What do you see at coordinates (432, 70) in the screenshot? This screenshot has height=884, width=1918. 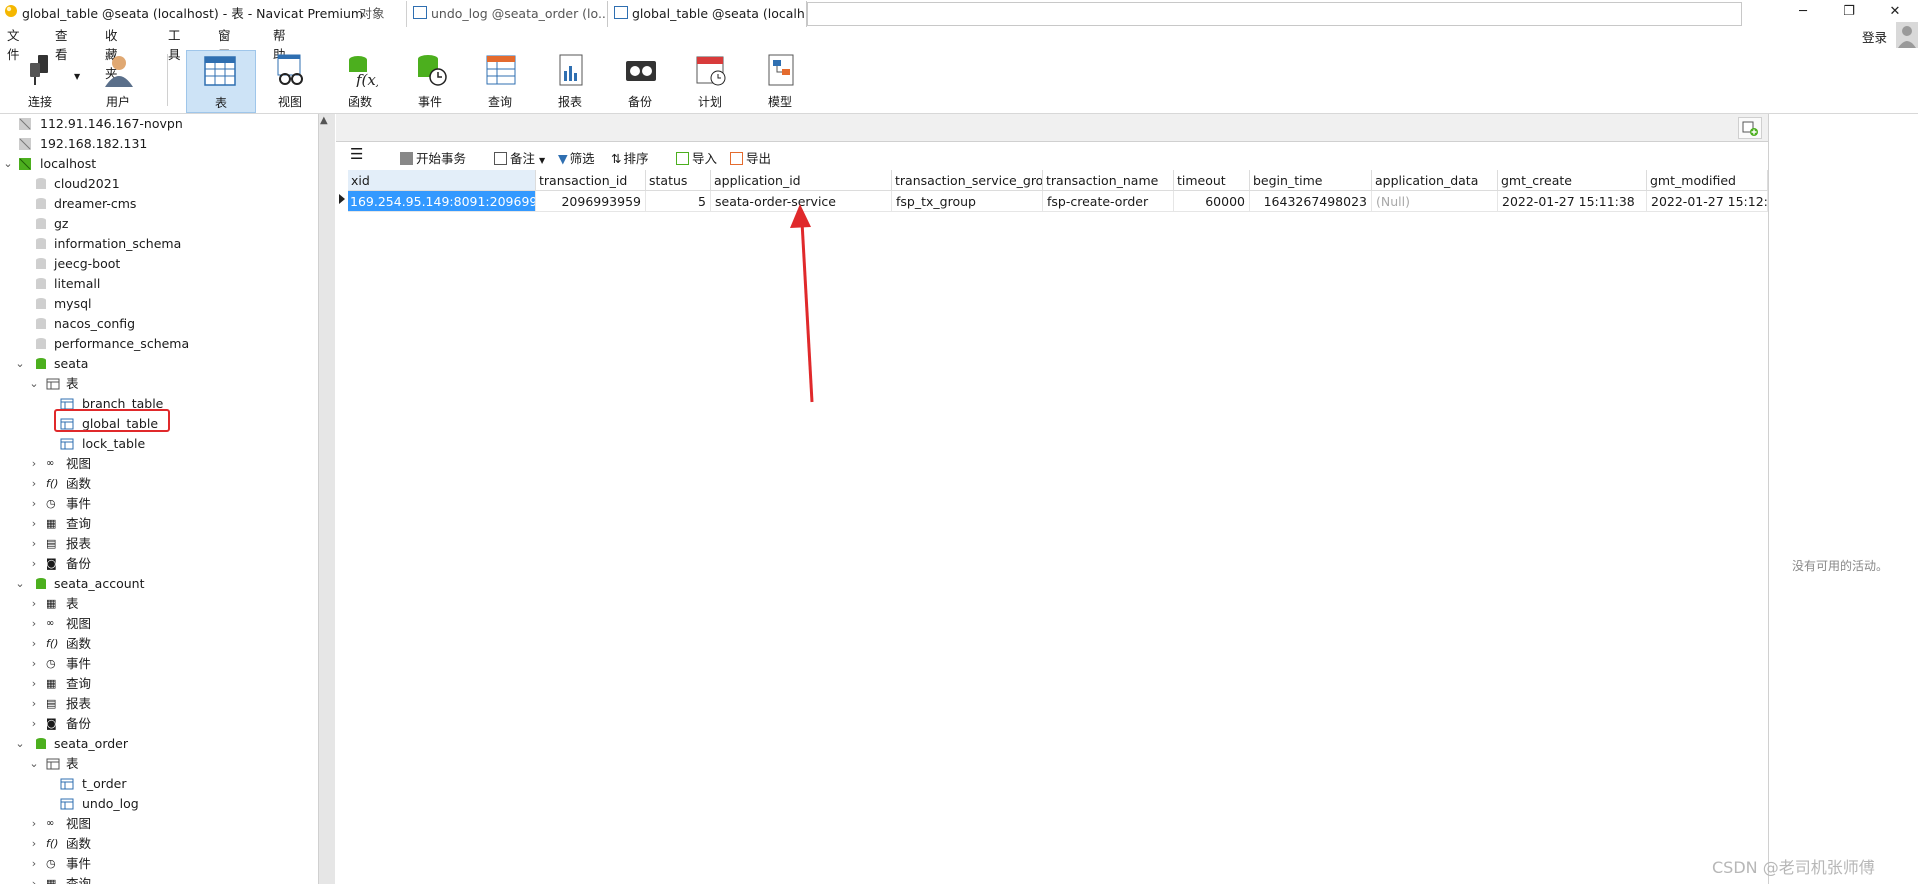 I see `event-icon` at bounding box center [432, 70].